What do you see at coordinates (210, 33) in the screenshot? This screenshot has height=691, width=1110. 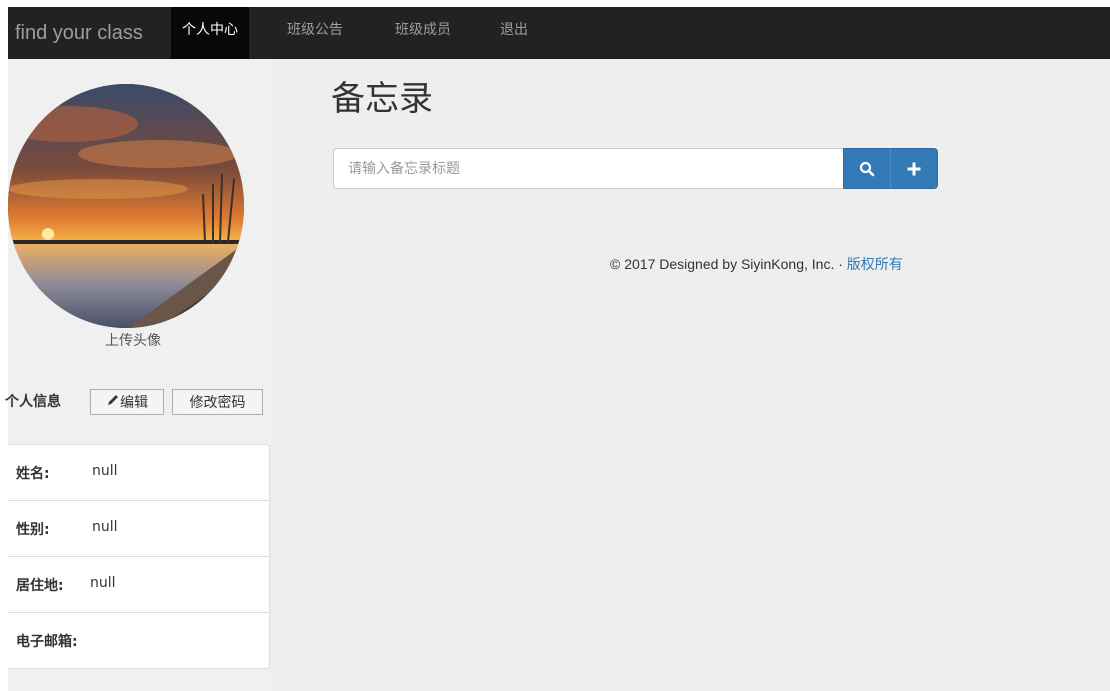 I see `nav-item-personal-center: 个人中心` at bounding box center [210, 33].